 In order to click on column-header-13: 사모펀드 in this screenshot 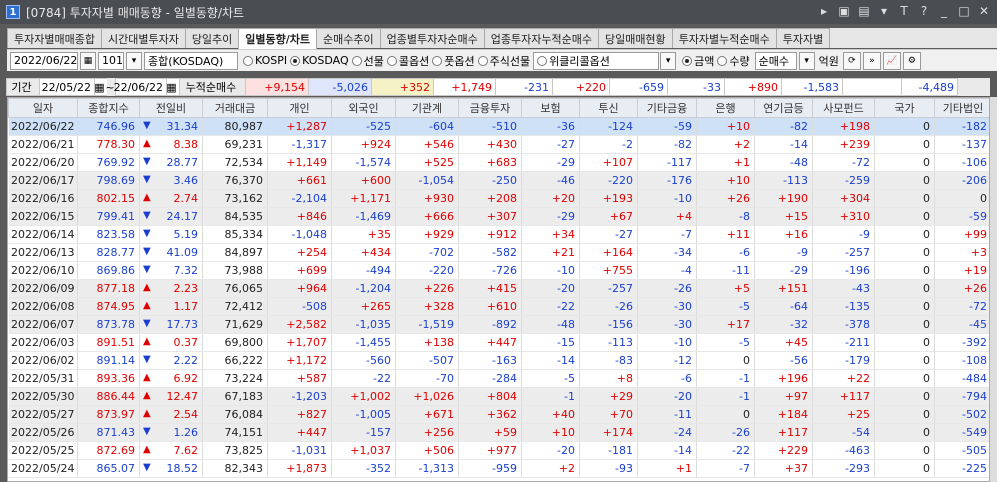, I will do `click(843, 108)`.